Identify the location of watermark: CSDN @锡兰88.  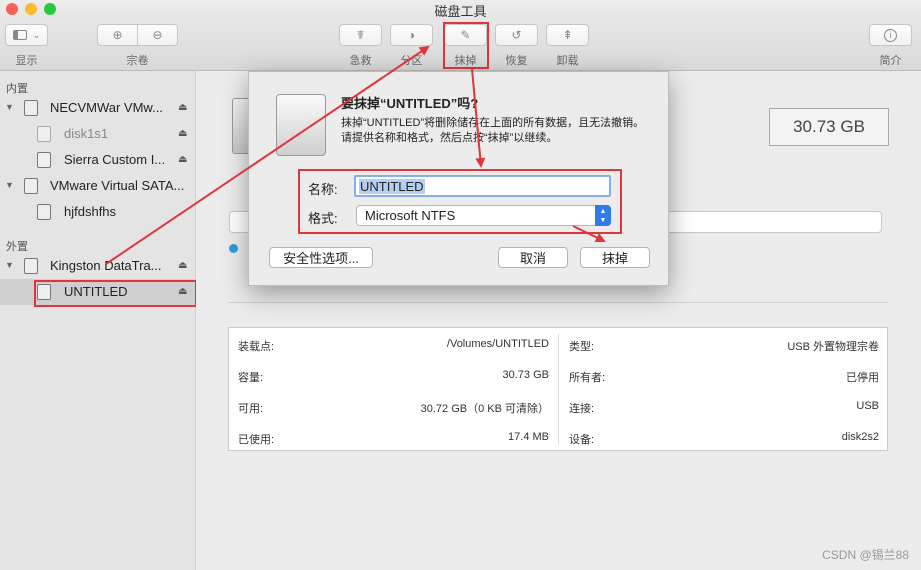
(865, 555).